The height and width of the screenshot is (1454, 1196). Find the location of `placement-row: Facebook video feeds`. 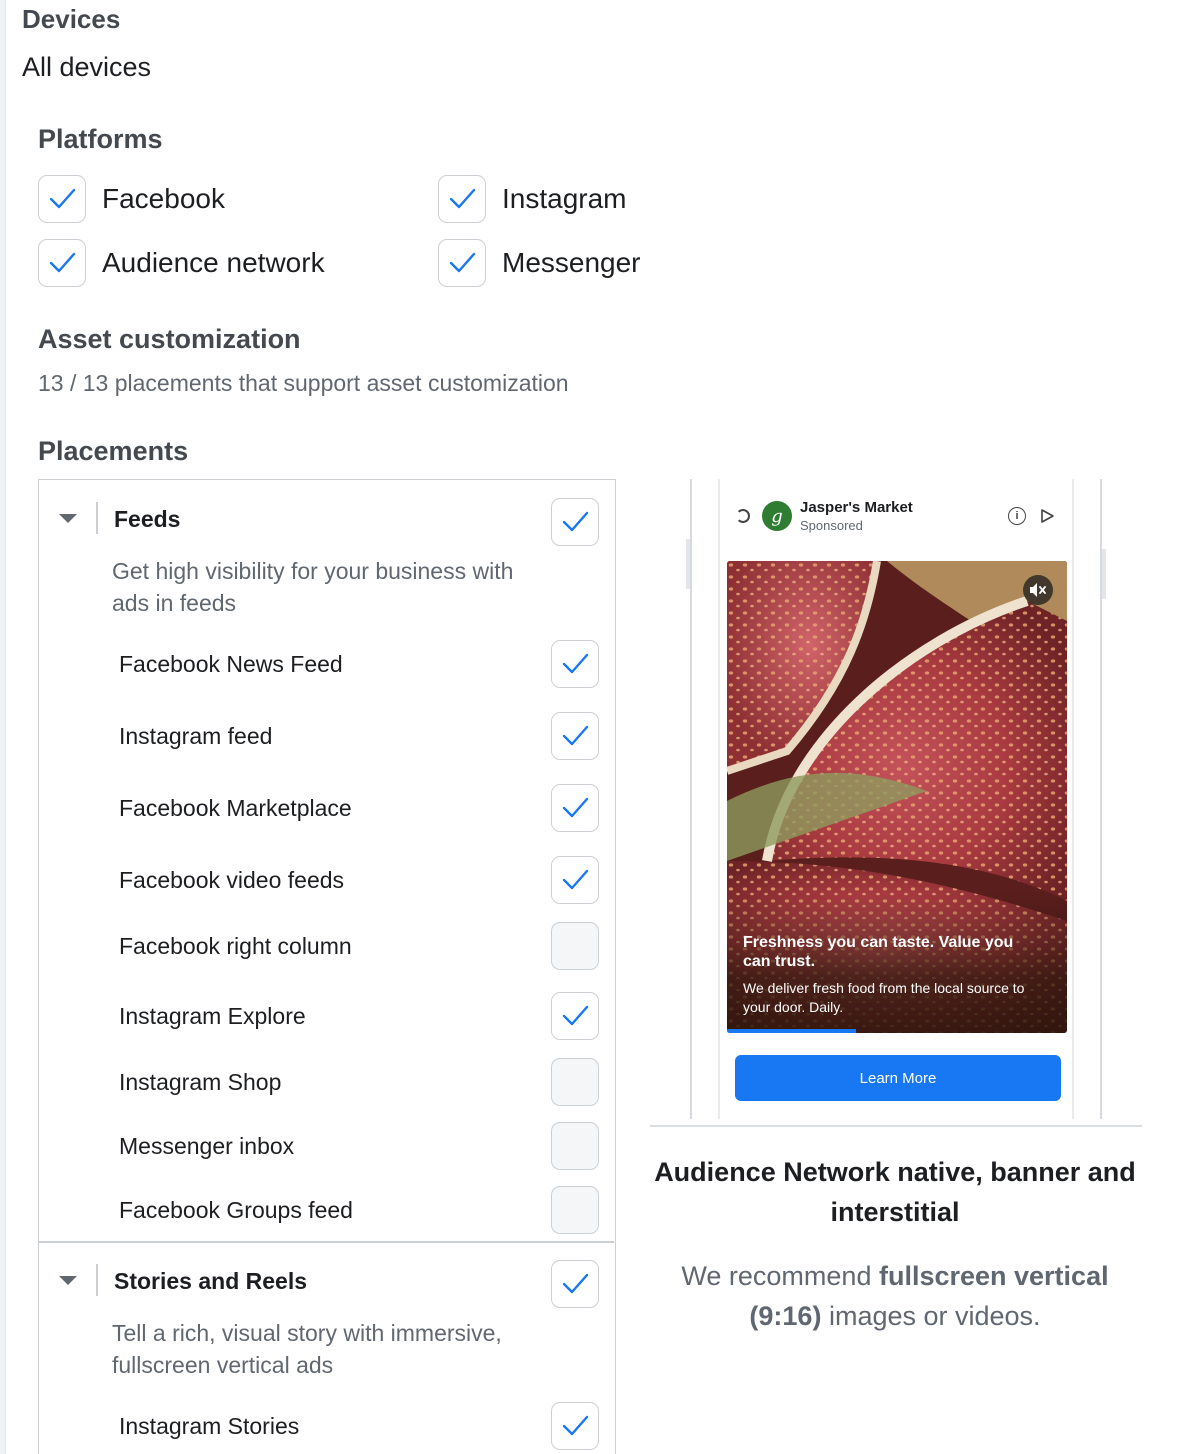

placement-row: Facebook video feeds is located at coordinates (359, 880).